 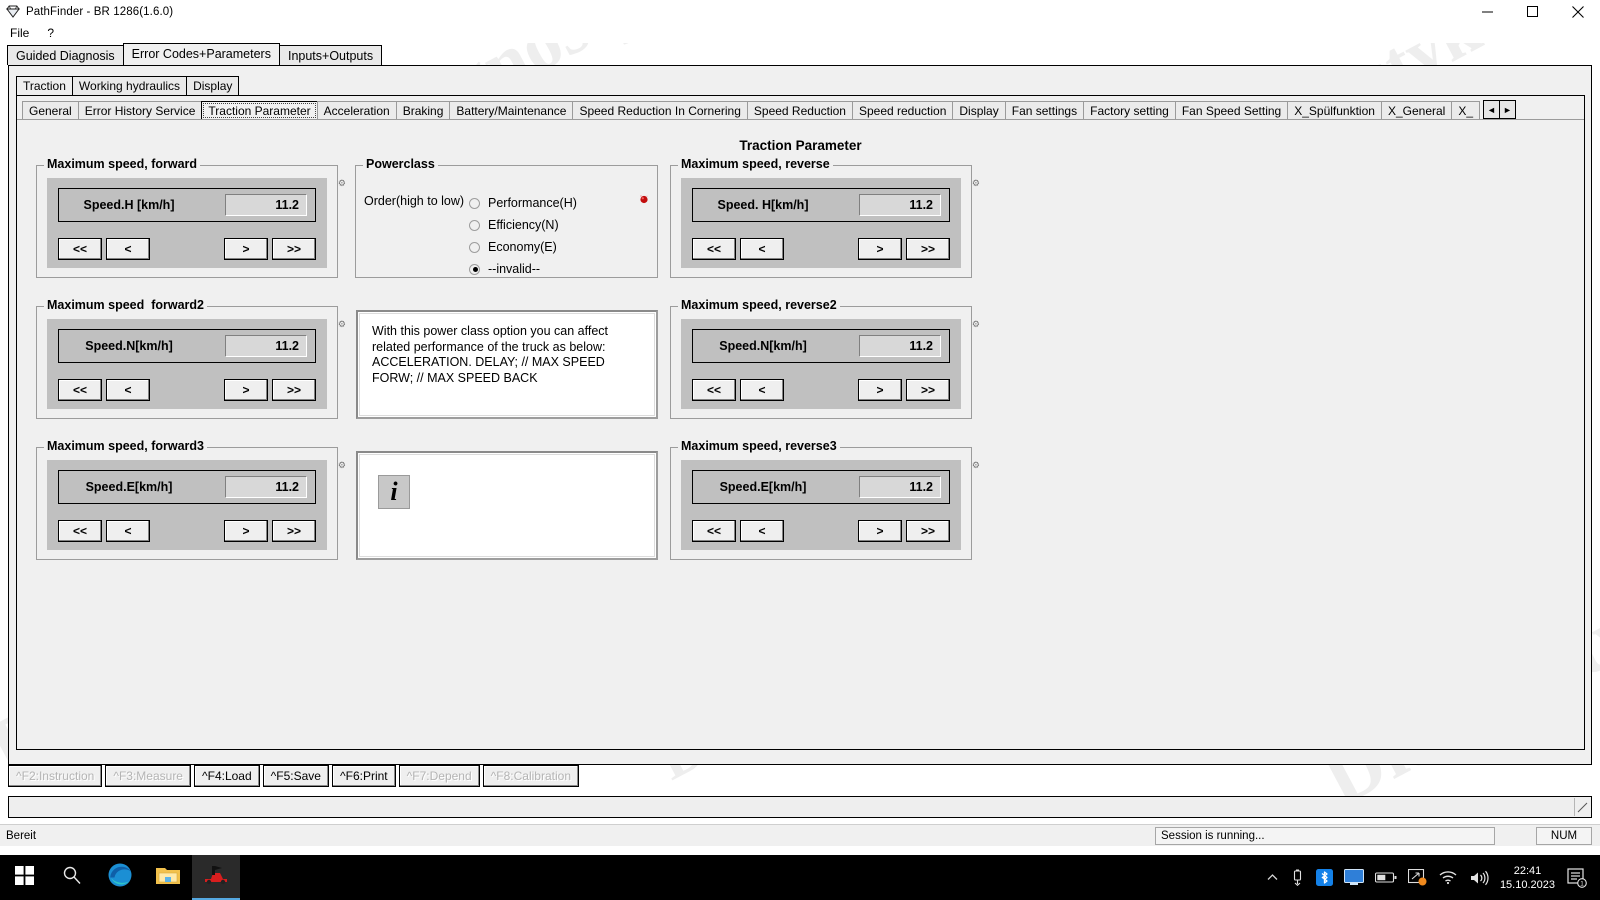 What do you see at coordinates (1353, 877) in the screenshot?
I see `monitor-icon` at bounding box center [1353, 877].